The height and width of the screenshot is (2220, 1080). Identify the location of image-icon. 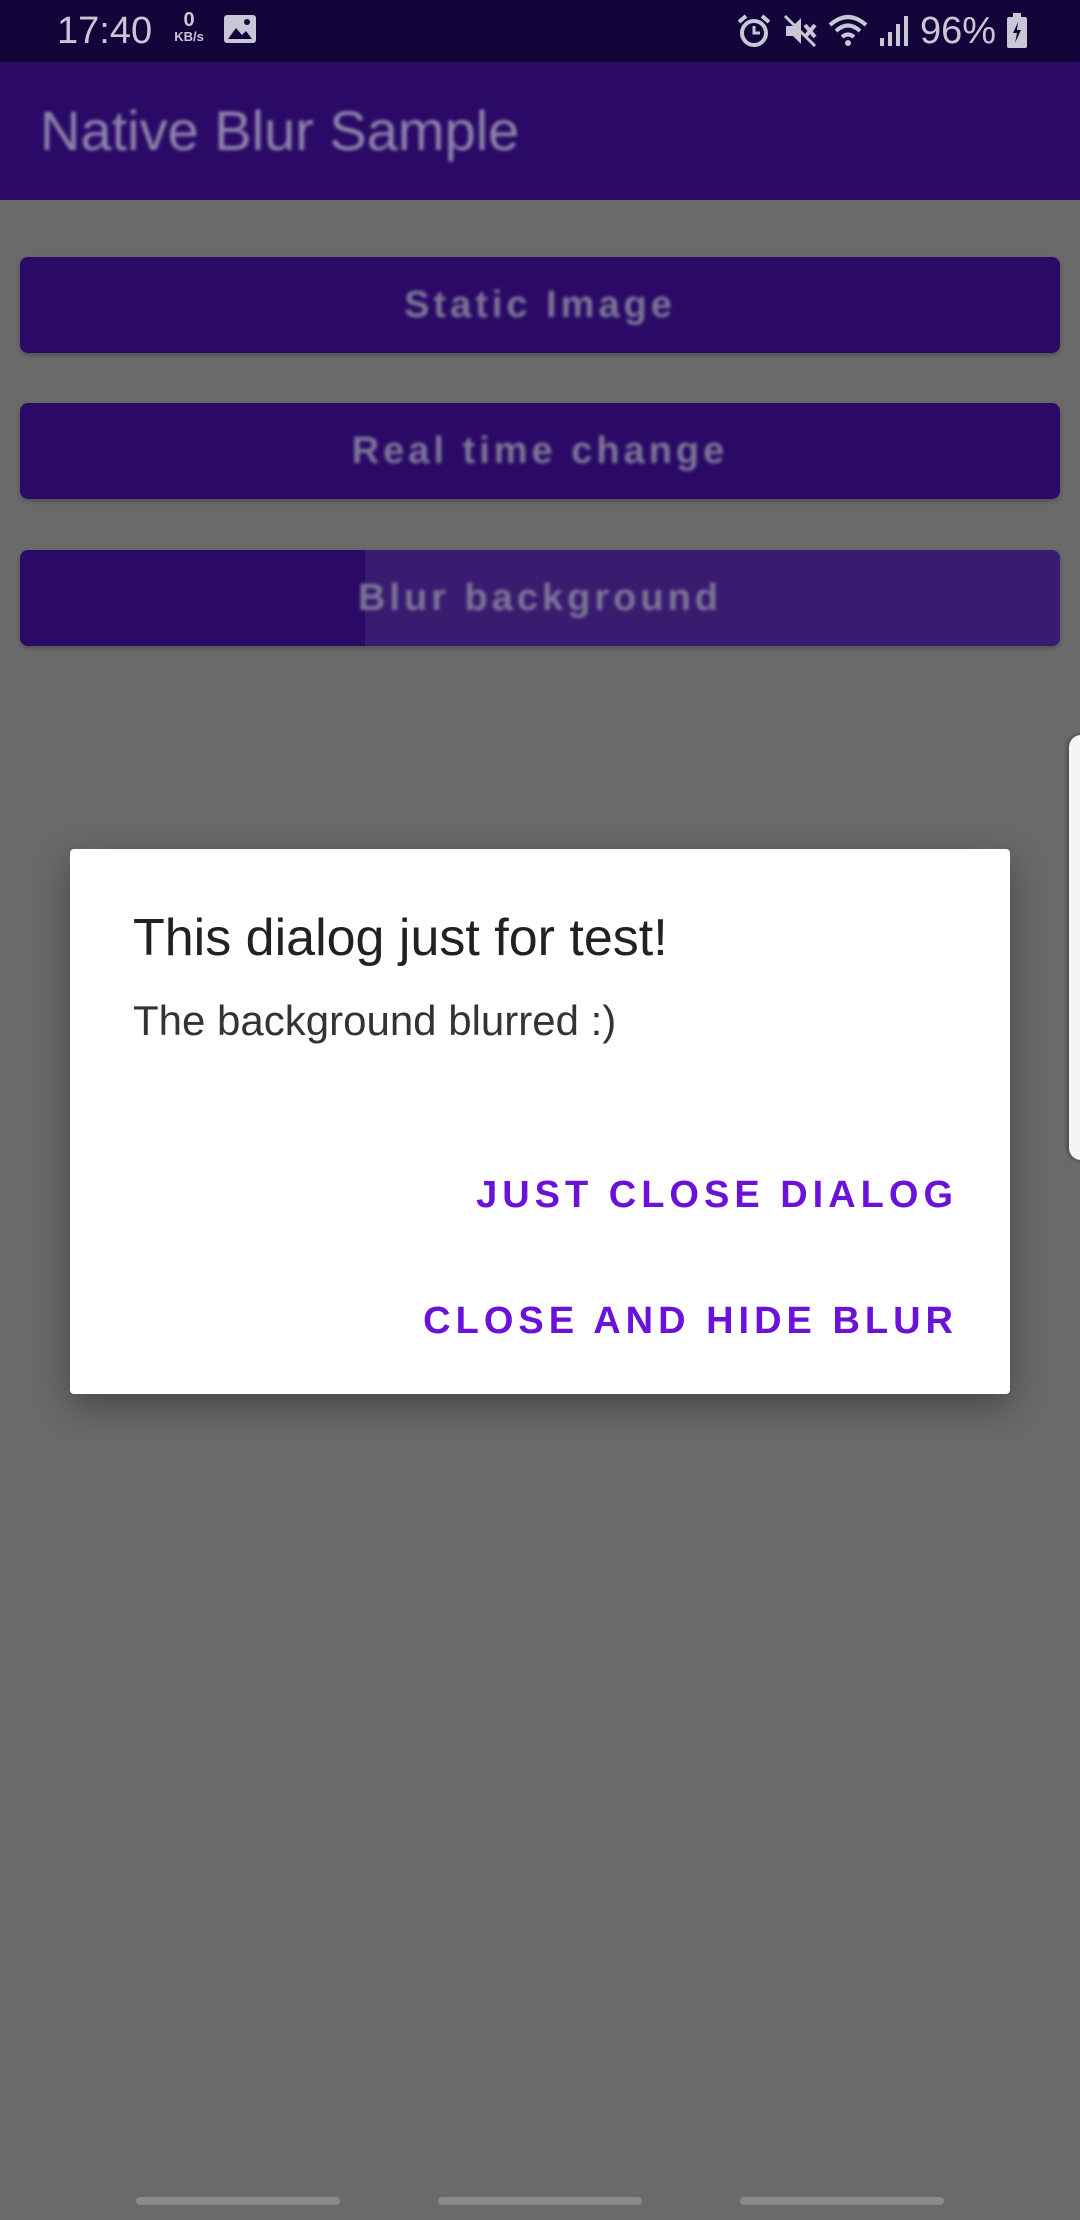
(240, 29).